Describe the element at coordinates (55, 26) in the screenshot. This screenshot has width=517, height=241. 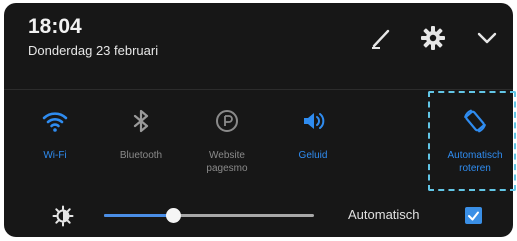
I see `clock-time: 18:04` at that location.